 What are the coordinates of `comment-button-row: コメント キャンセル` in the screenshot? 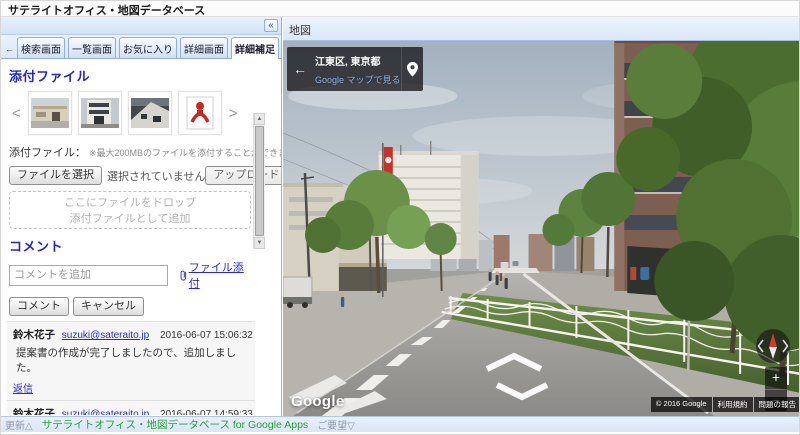 It's located at (130, 306).